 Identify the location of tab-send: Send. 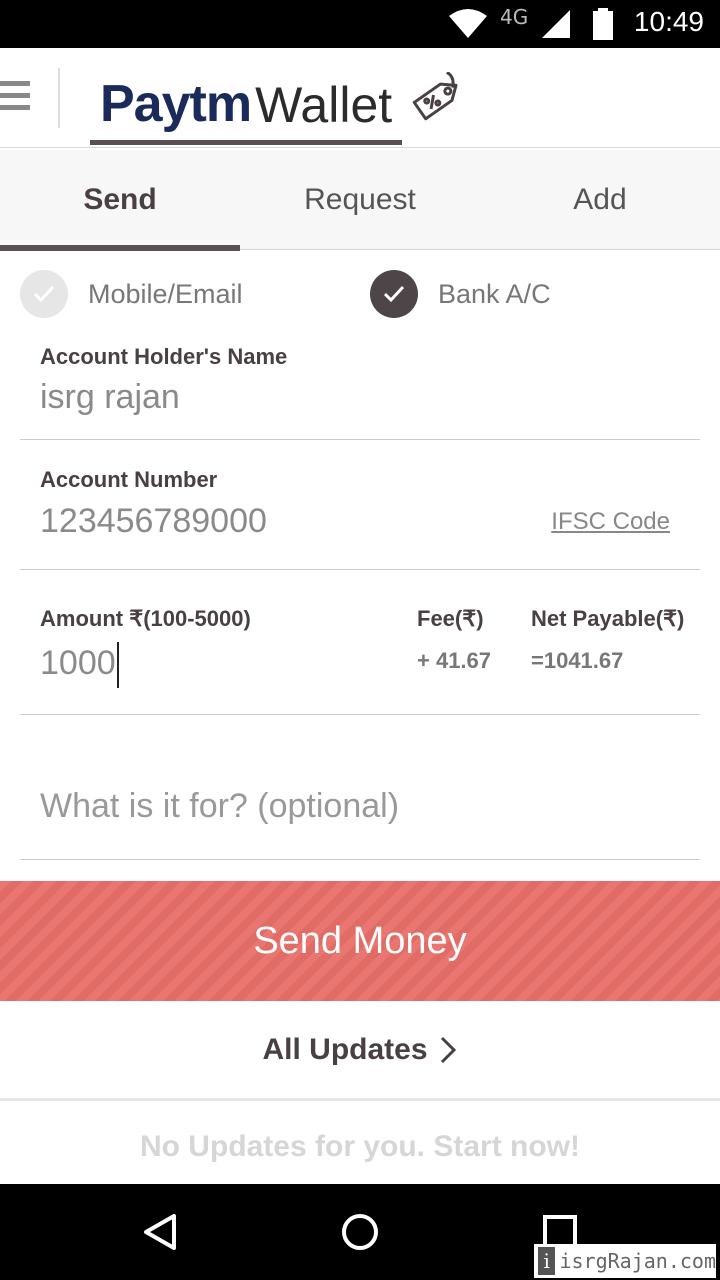
(120, 200).